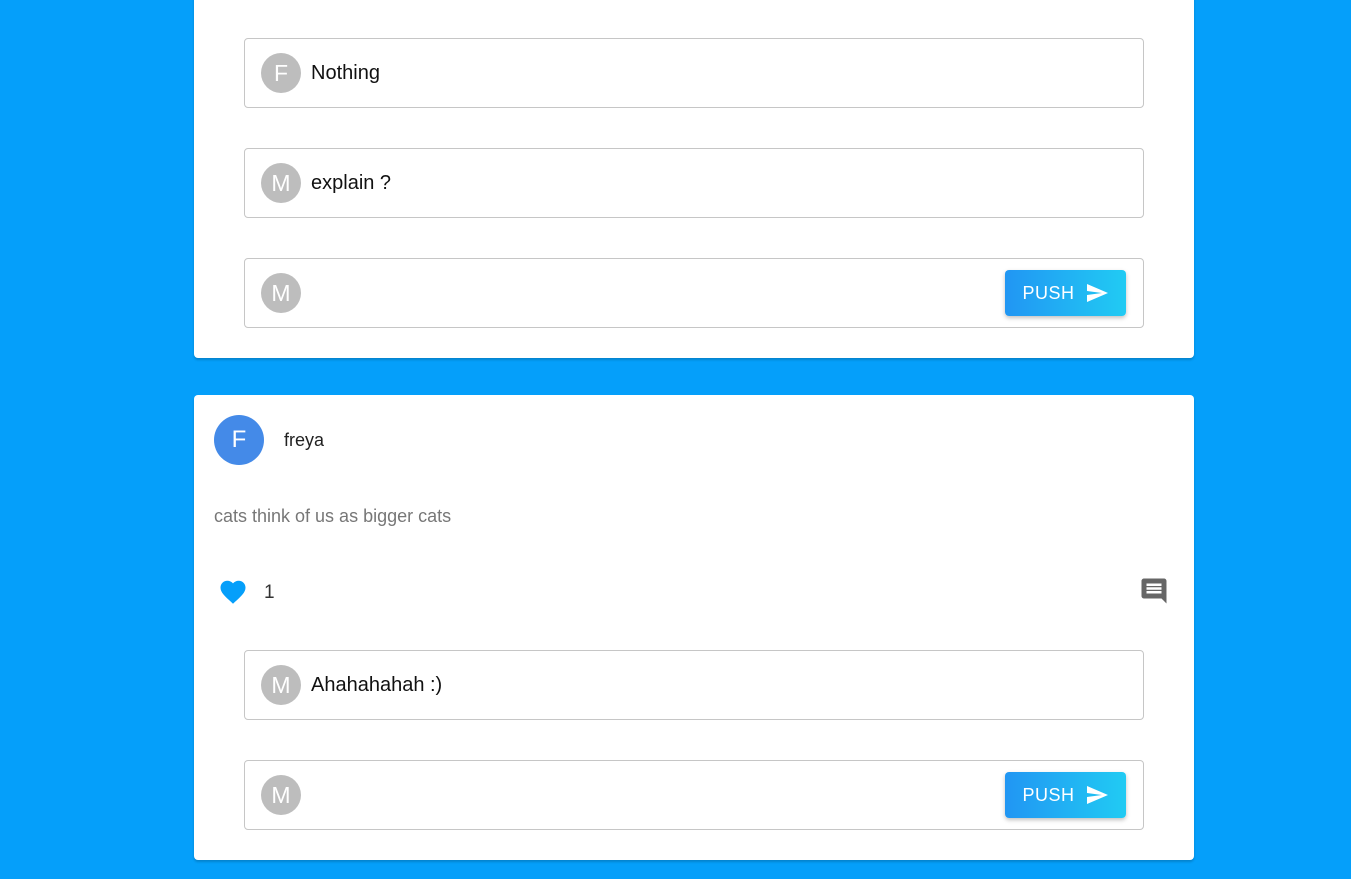 Image resolution: width=1351 pixels, height=879 pixels. I want to click on comment-item: M Ahahahahah :), so click(694, 685).